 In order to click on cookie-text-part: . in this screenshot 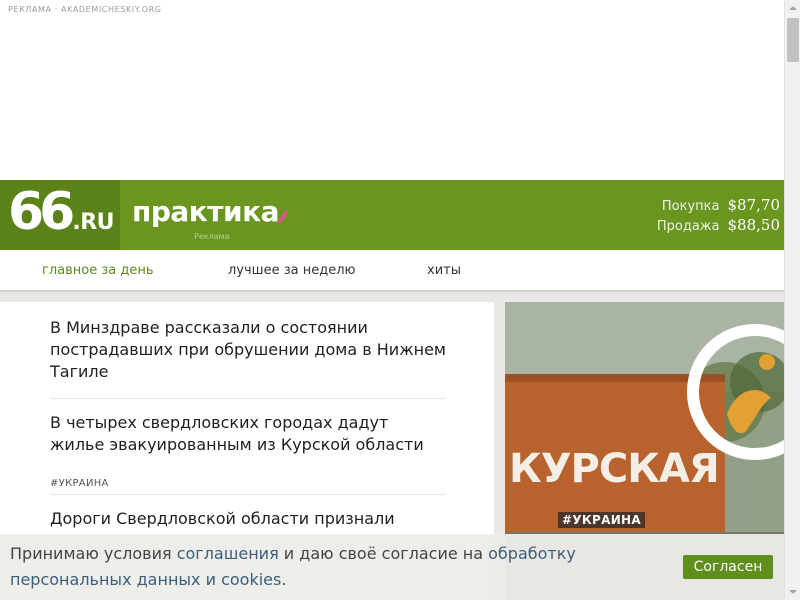, I will do `click(284, 579)`.